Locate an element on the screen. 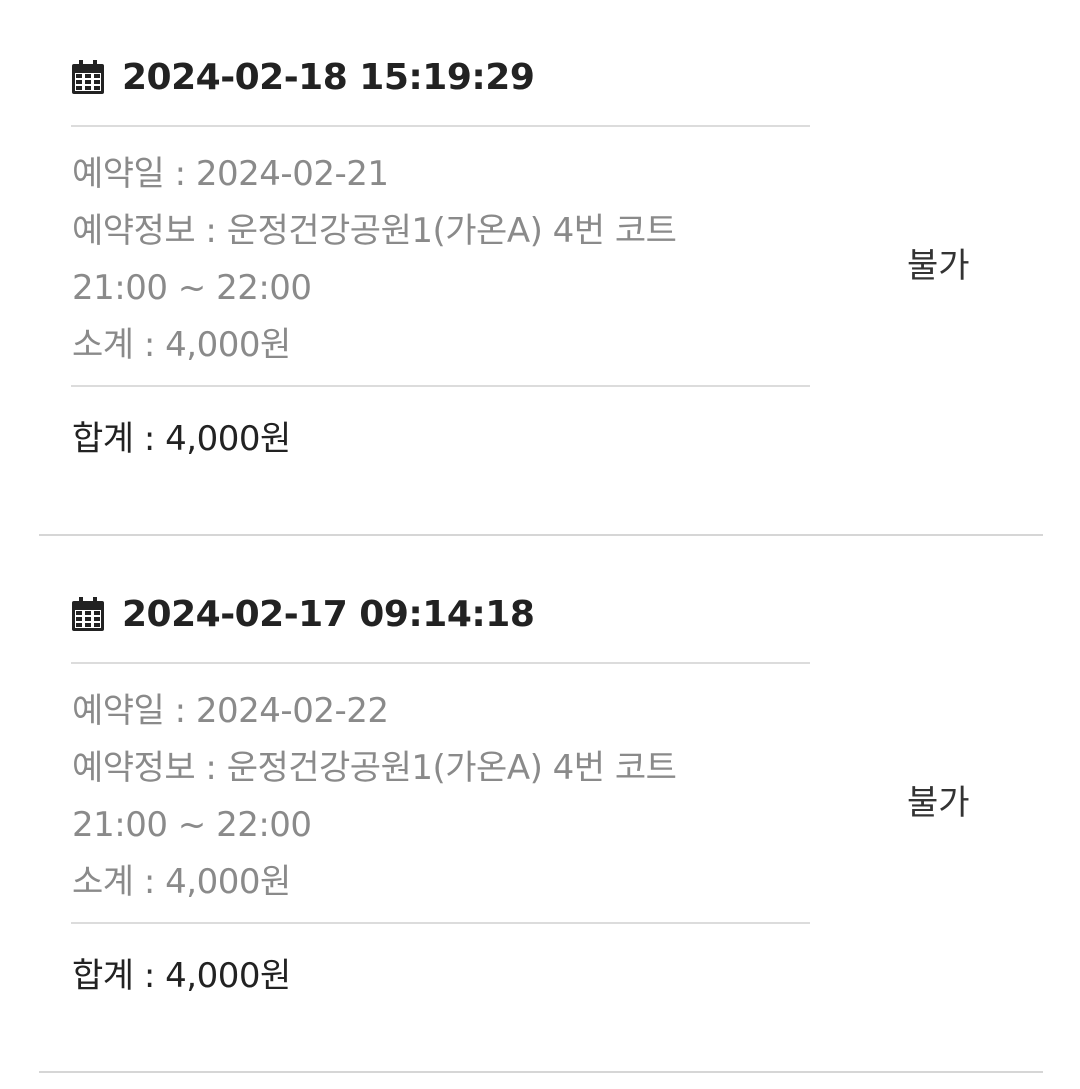  reservation-header: 2024-02-18 15:19:29 is located at coordinates (303, 77).